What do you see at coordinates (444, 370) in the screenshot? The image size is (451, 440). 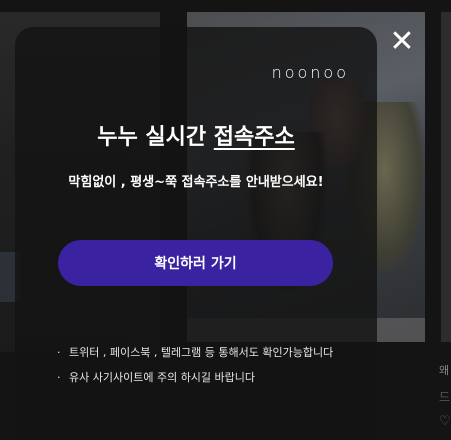 I see `side-card-title: 왜` at bounding box center [444, 370].